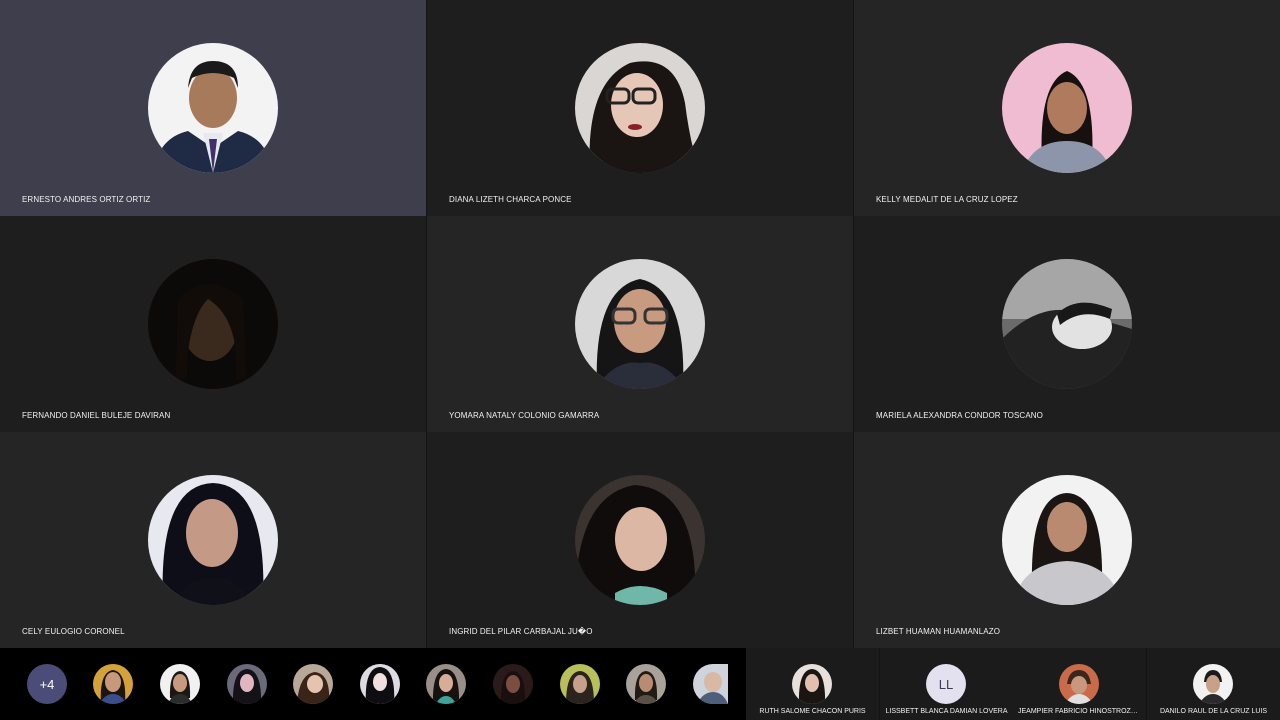  I want to click on participant-name: MARIELA ALEXANDRA CONDOR TOSCANO, so click(959, 415).